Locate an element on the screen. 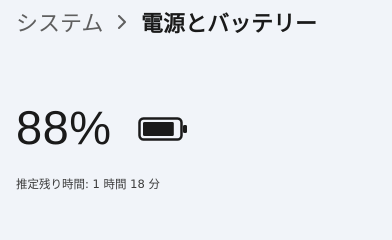 The image size is (392, 240). page-title: 電源とバッテリー is located at coordinates (229, 24).